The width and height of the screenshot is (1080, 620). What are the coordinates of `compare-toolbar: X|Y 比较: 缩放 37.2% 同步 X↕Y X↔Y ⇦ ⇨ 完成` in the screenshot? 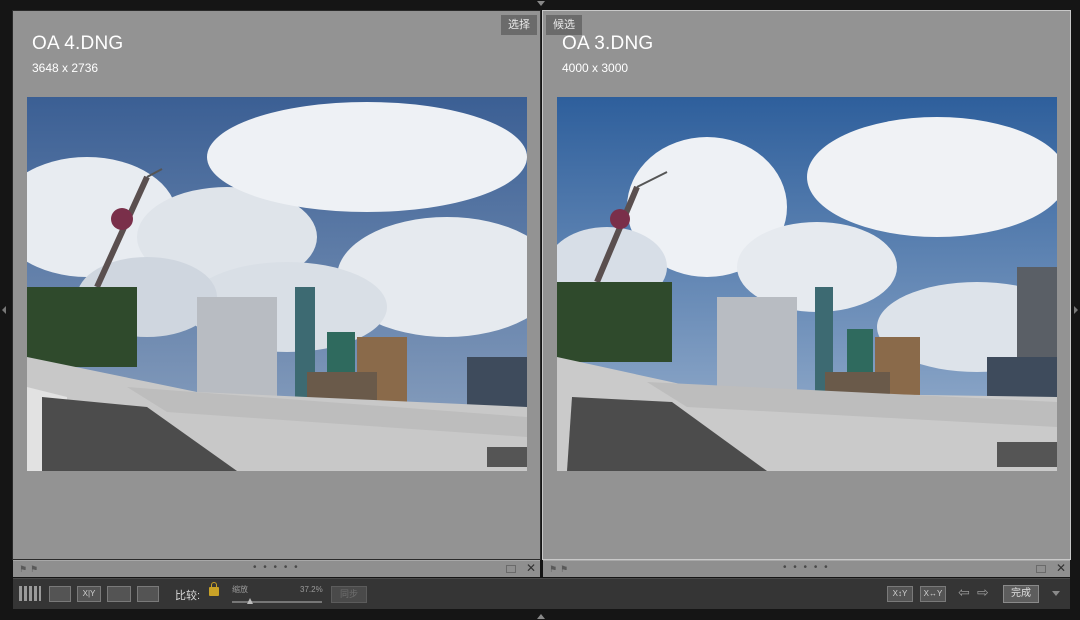 It's located at (541, 593).